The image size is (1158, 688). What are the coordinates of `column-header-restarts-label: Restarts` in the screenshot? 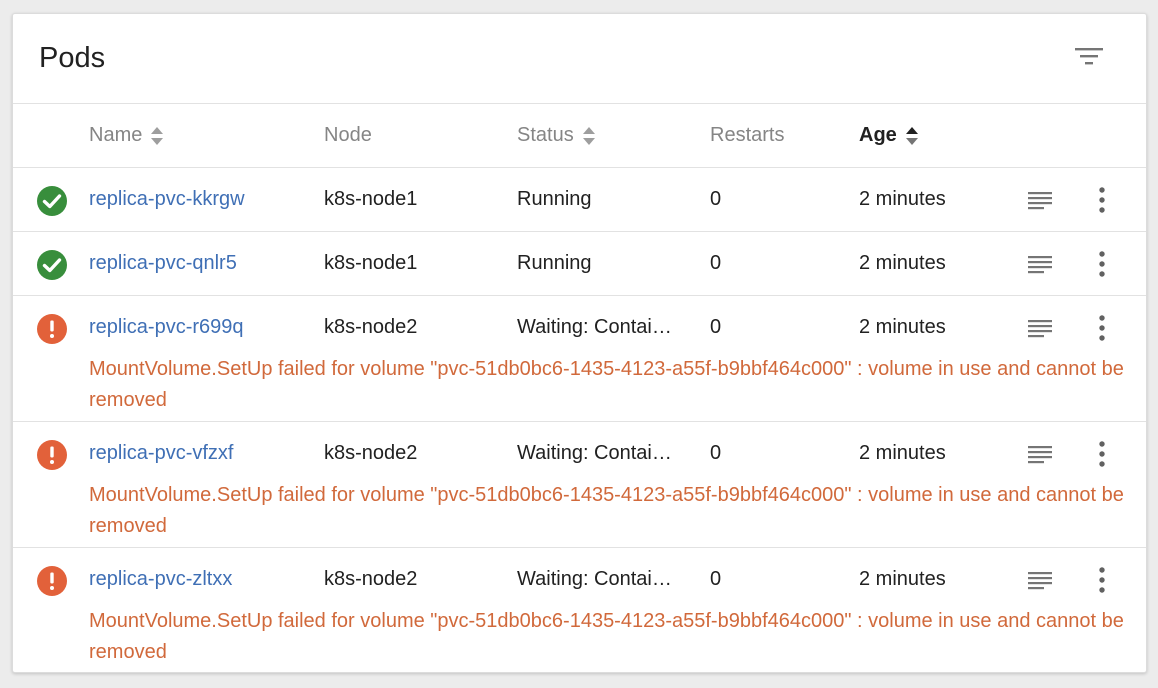 It's located at (747, 135).